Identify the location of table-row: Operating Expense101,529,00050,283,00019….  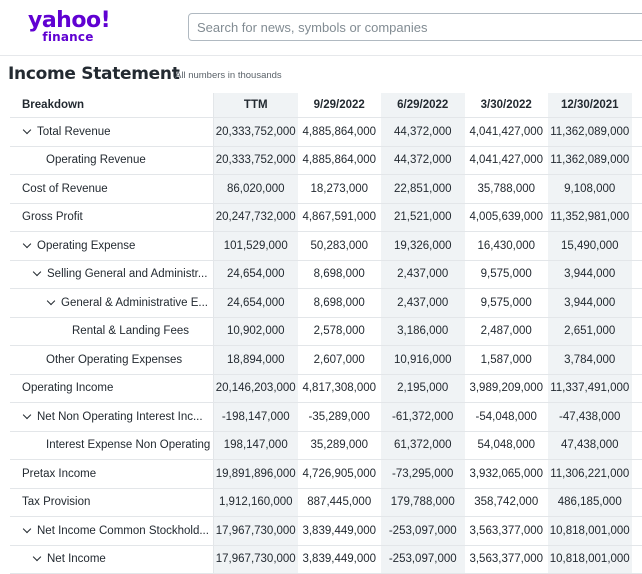
(326, 246).